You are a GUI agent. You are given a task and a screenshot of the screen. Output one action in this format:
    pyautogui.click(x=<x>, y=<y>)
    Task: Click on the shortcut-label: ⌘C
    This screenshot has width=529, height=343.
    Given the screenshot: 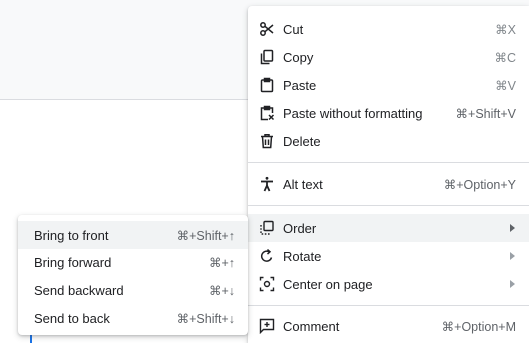 What is the action you would take?
    pyautogui.click(x=505, y=57)
    